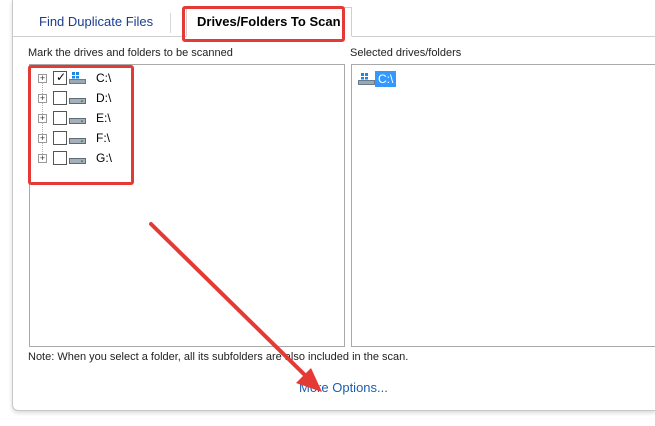 Image resolution: width=655 pixels, height=426 pixels. Describe the element at coordinates (386, 79) in the screenshot. I see `selected-item-label: C:\` at that location.